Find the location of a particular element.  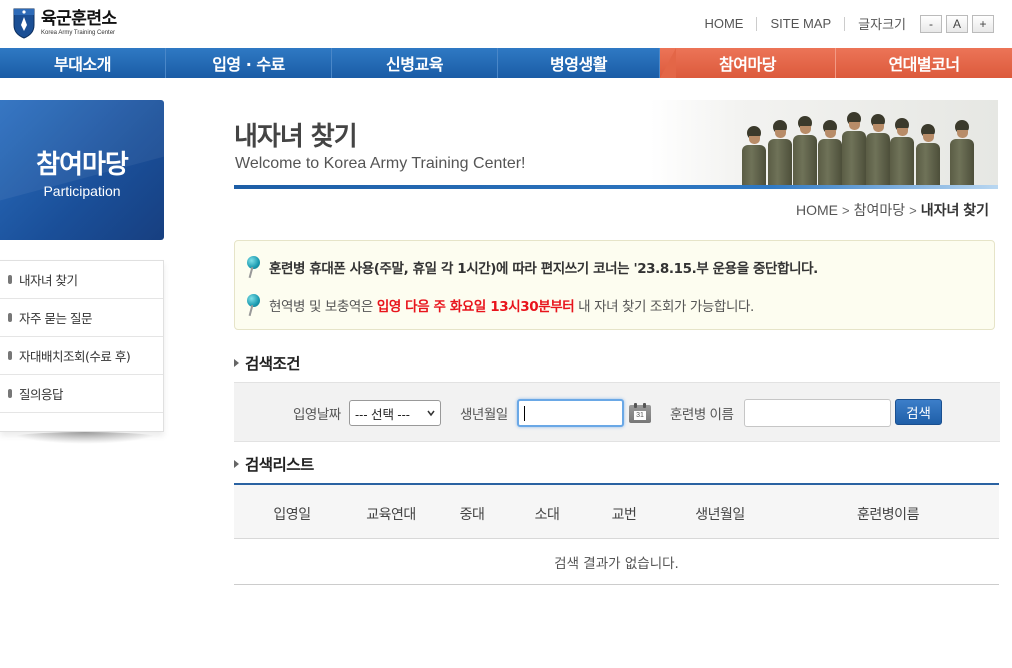

notice-highlight: 입영 다음 주 화요일 13시30분부터 is located at coordinates (475, 307).